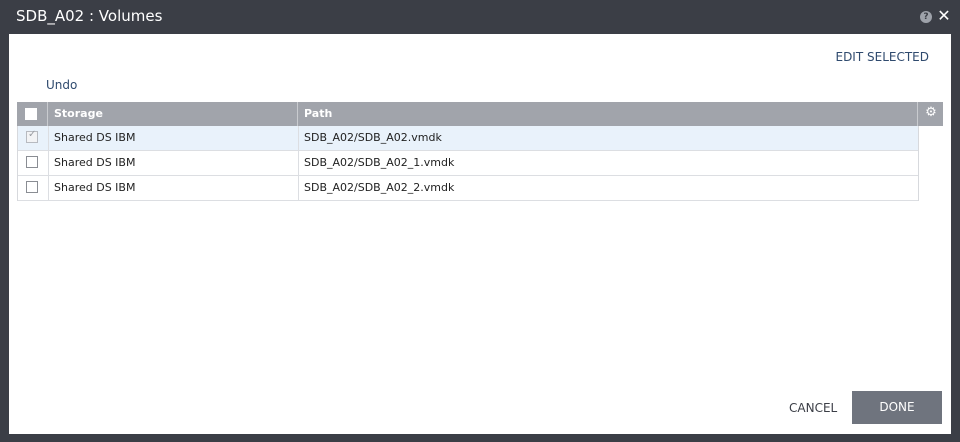  What do you see at coordinates (607, 114) in the screenshot?
I see `column-header-path: Path` at bounding box center [607, 114].